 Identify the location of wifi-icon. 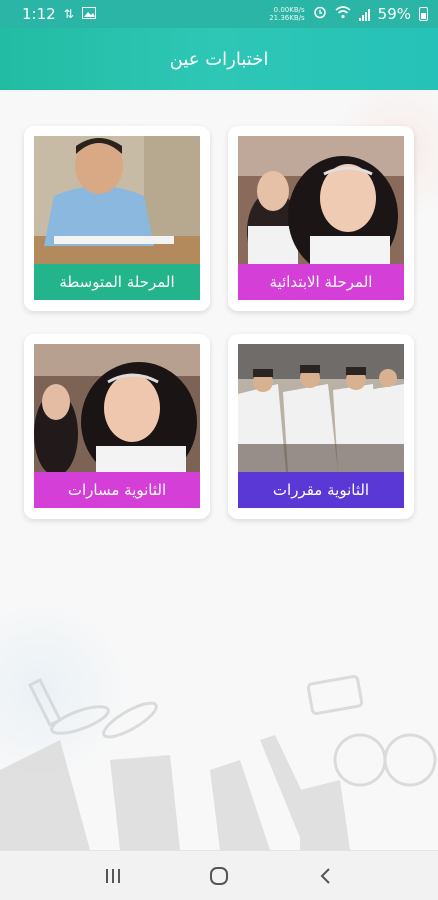
(343, 14).